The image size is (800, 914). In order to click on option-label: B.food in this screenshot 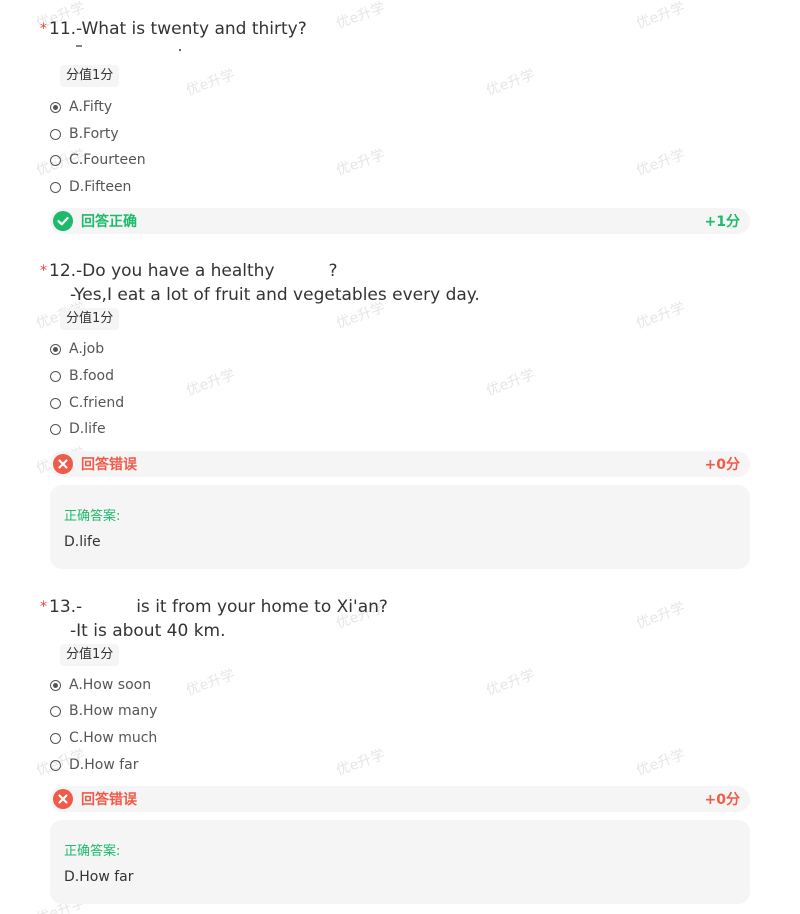, I will do `click(92, 376)`.